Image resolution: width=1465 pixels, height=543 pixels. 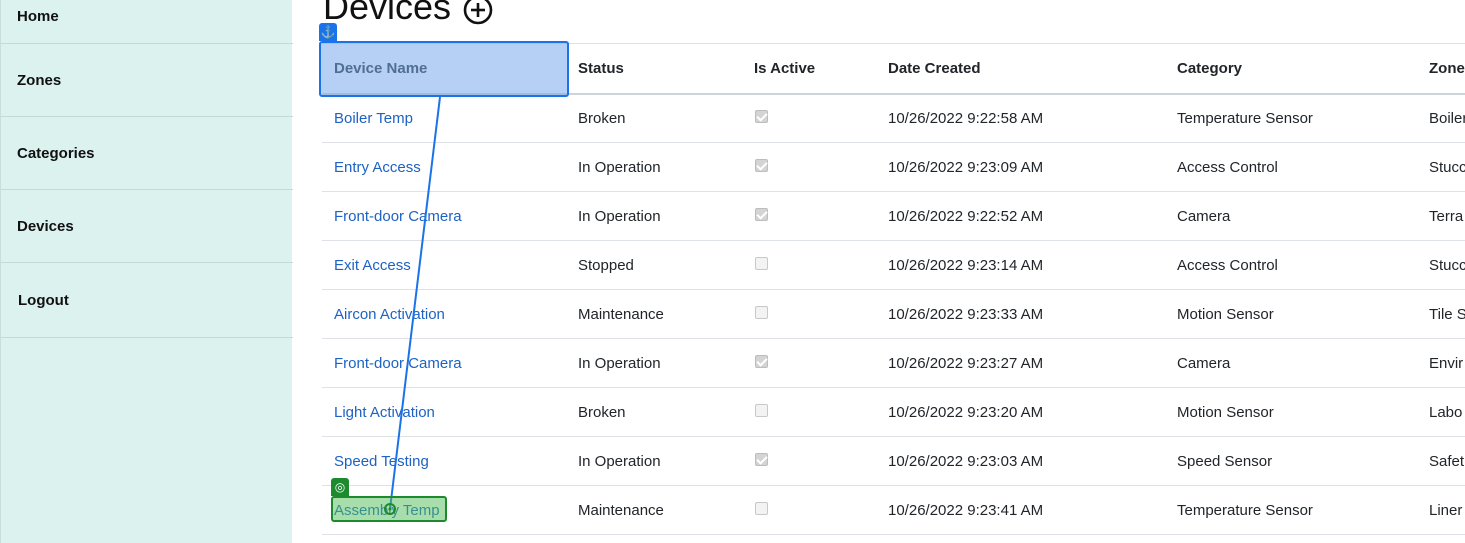 I want to click on cell-zone: Terra, so click(x=1441, y=216).